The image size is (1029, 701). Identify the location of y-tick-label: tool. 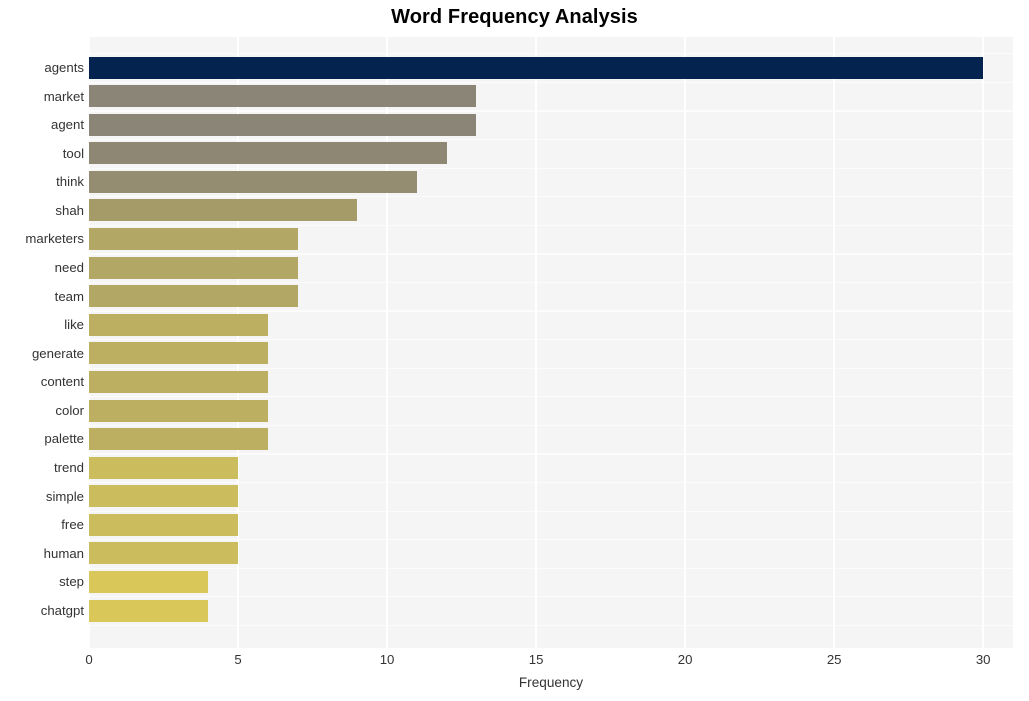
(73, 153).